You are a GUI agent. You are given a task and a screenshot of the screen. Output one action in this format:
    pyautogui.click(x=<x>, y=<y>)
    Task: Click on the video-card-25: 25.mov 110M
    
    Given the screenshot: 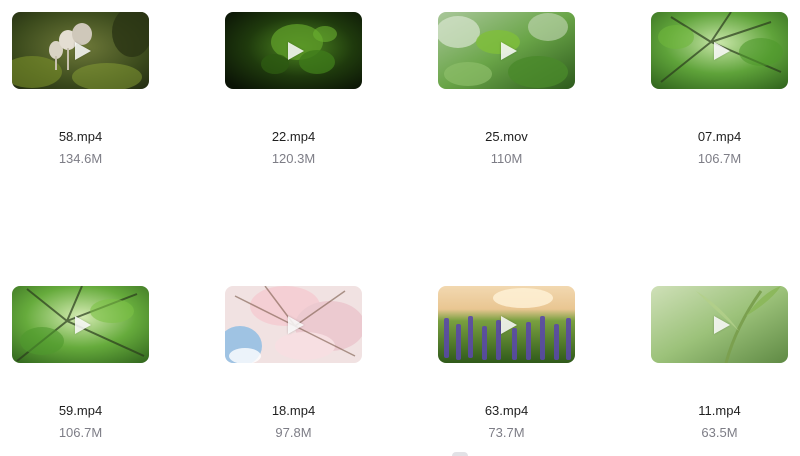 What is the action you would take?
    pyautogui.click(x=506, y=89)
    